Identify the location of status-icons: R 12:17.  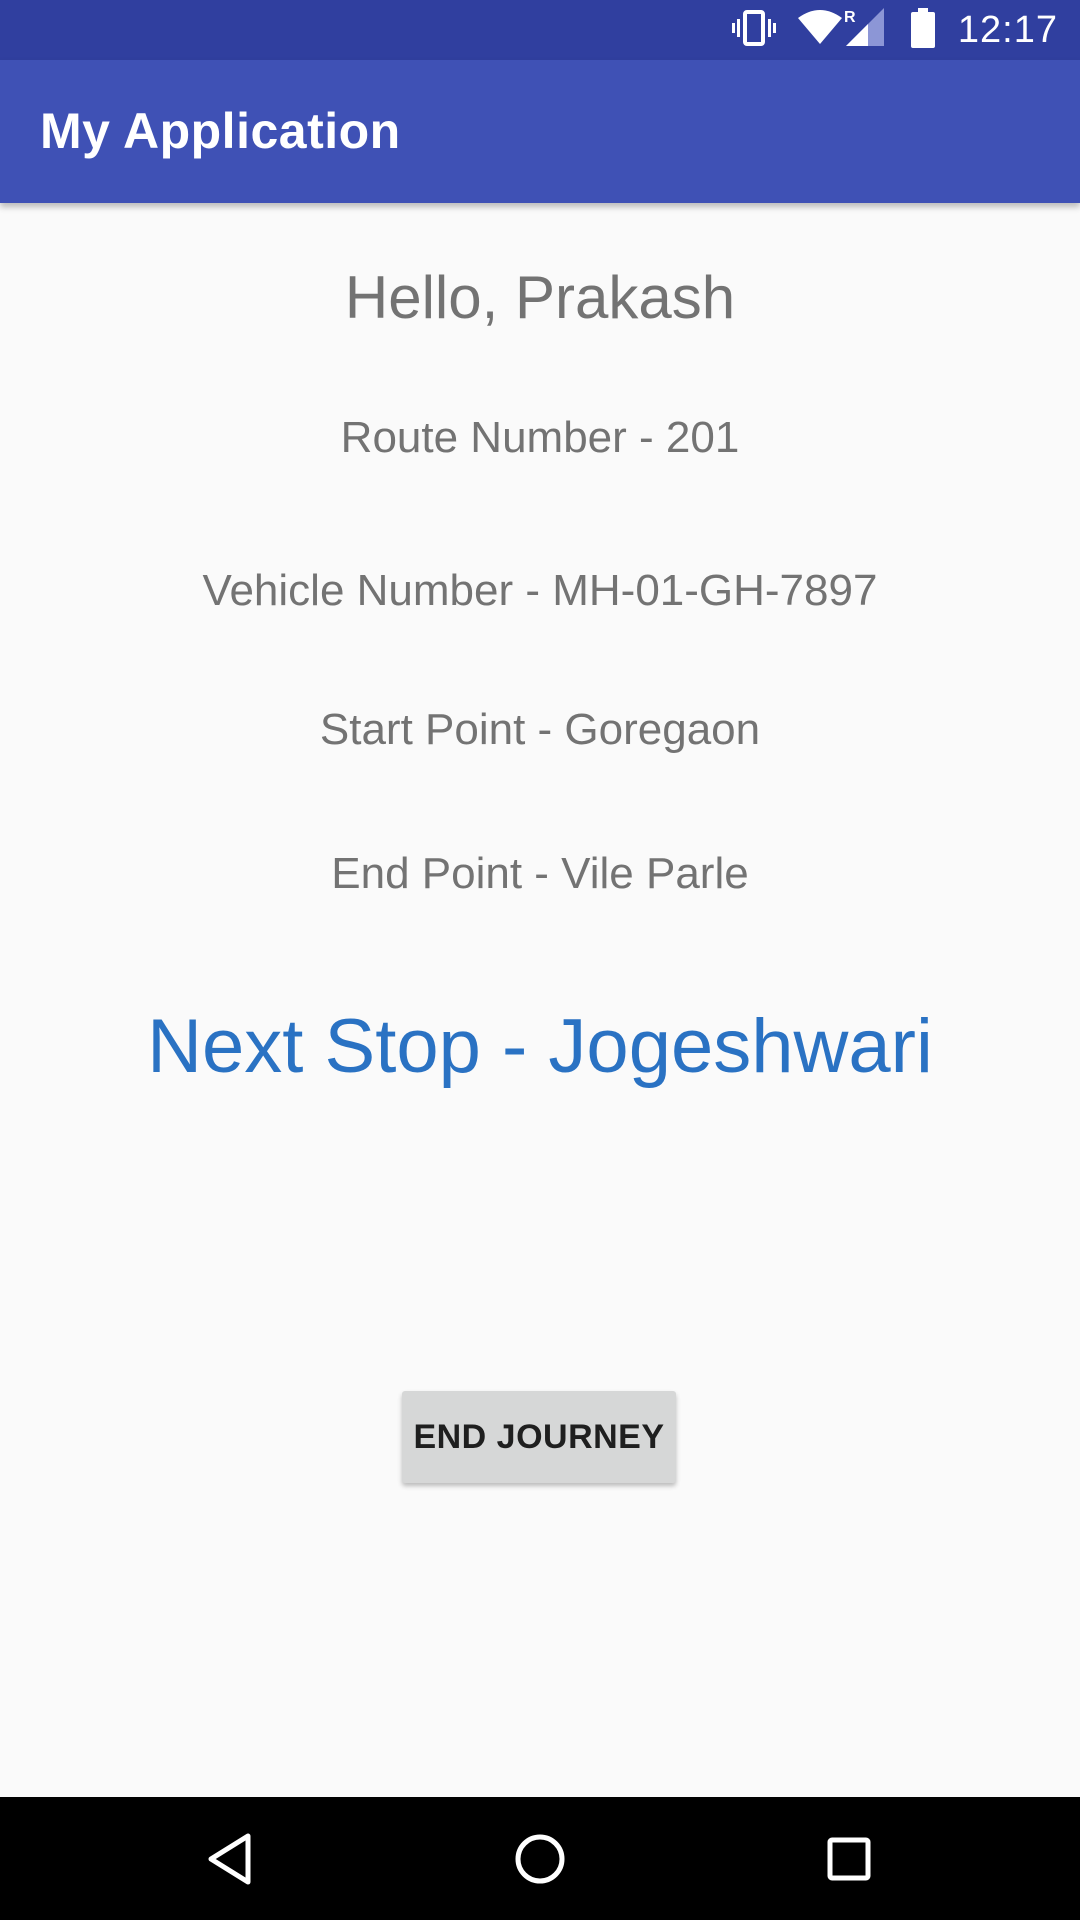
(884, 30).